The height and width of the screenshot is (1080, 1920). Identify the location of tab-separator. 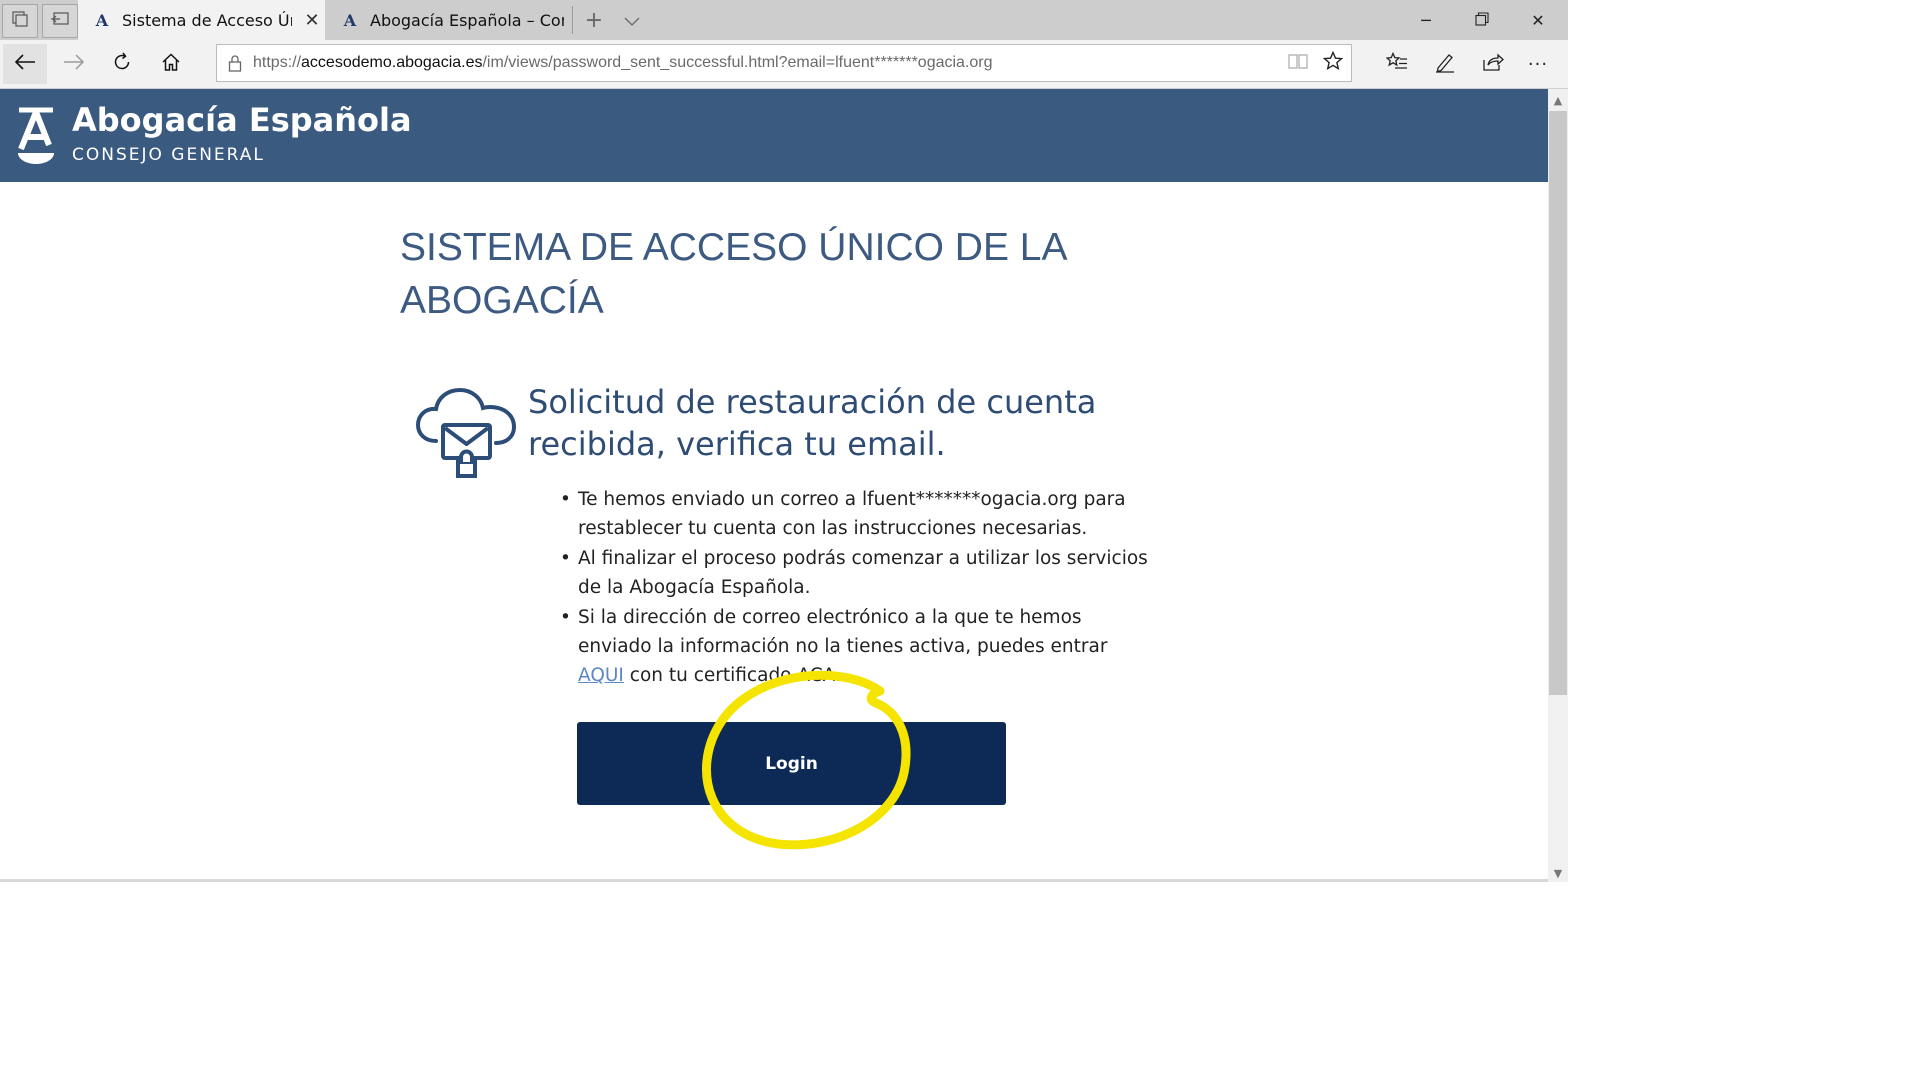
(572, 20).